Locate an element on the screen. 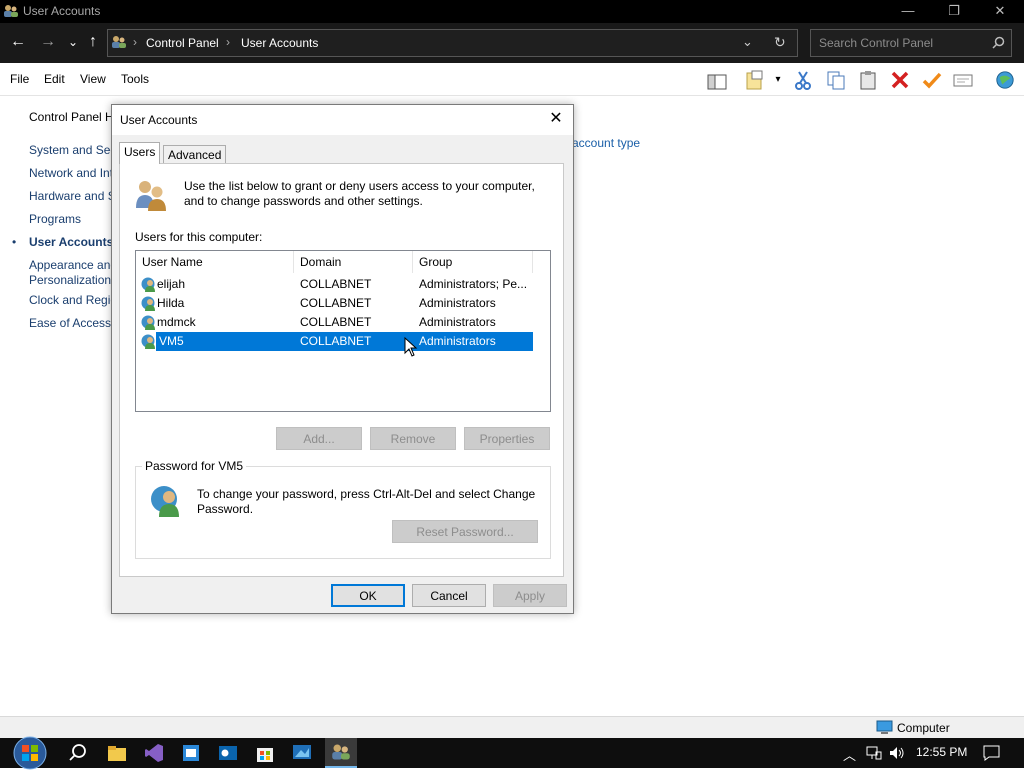 The image size is (1024, 770). store-bag-icon is located at coordinates (265, 753).